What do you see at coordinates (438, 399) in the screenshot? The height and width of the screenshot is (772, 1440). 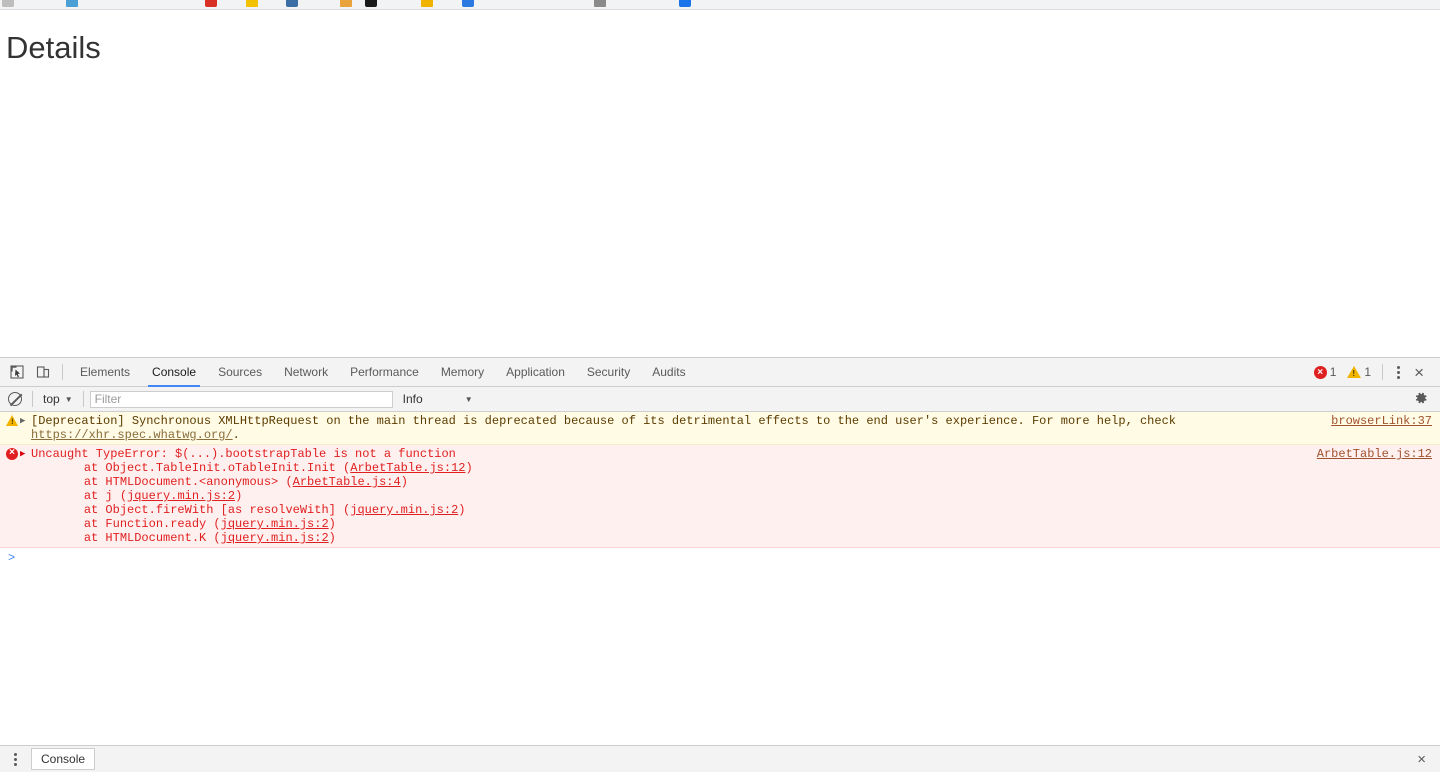 I see `log-level-select: Info ▼` at bounding box center [438, 399].